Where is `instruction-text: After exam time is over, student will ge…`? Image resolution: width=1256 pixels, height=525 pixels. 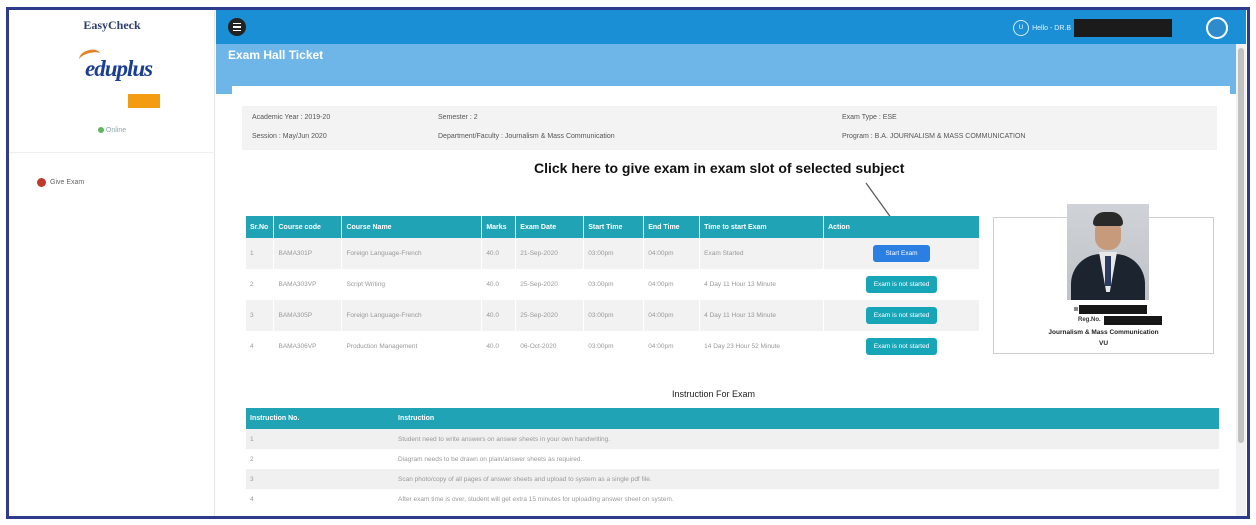
instruction-text: After exam time is over, student will ge… is located at coordinates (806, 499).